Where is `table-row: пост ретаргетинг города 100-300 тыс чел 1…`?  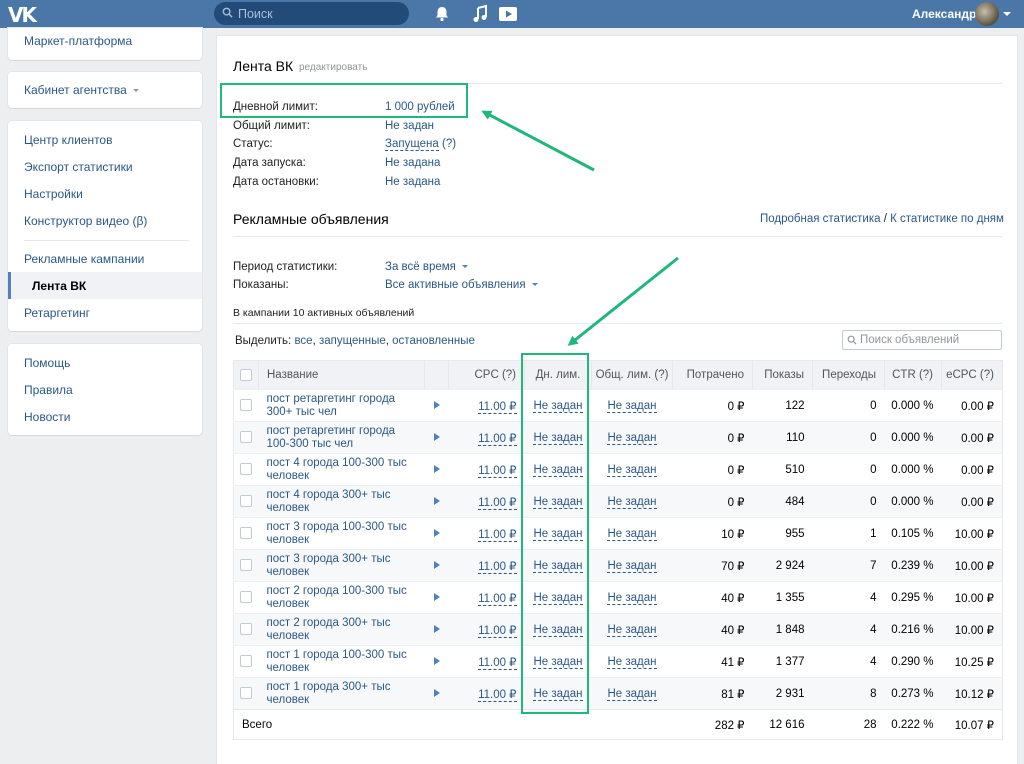
table-row: пост ретаргетинг города 100-300 тыс чел 1… is located at coordinates (618, 437).